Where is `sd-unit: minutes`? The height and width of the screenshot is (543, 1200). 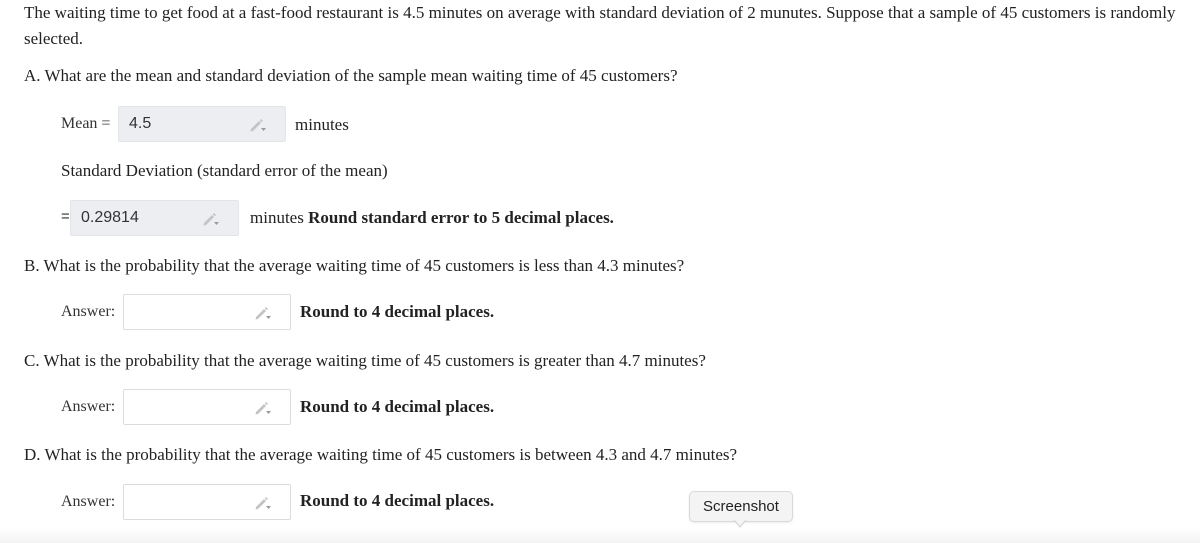 sd-unit: minutes is located at coordinates (277, 217).